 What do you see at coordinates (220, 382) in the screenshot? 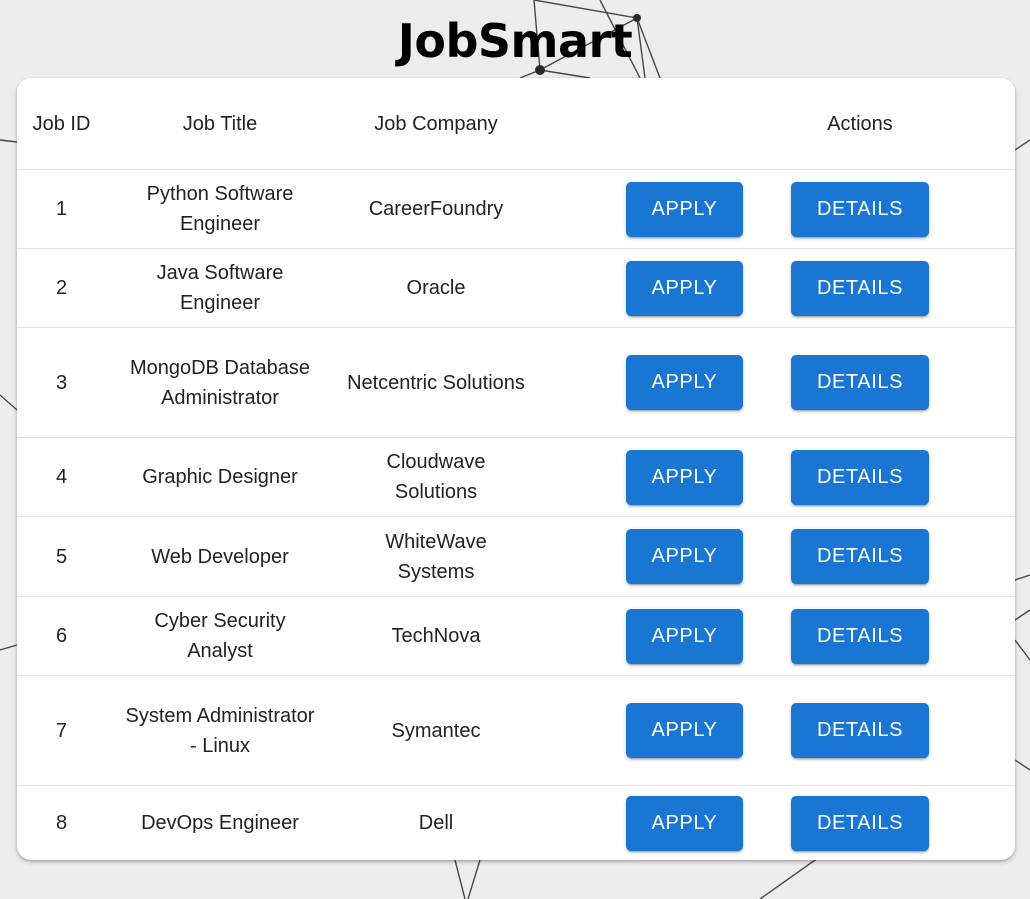
I see `job-title-cell: MongoDB Database Administrator` at bounding box center [220, 382].